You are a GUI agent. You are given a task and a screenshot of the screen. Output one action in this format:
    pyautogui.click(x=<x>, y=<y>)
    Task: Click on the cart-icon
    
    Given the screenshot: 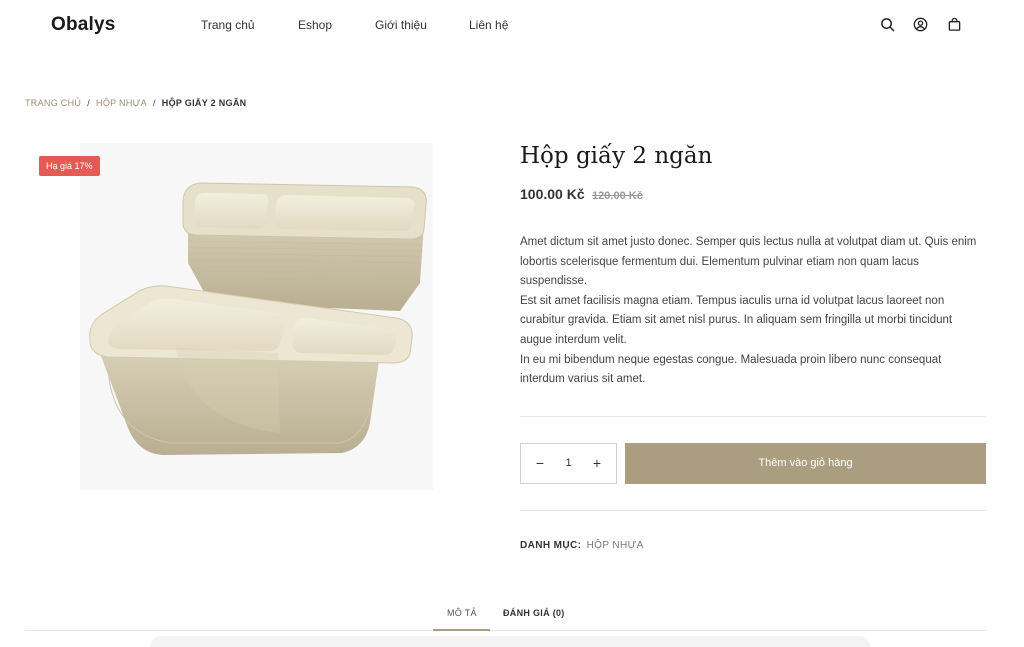 What is the action you would take?
    pyautogui.click(x=954, y=24)
    